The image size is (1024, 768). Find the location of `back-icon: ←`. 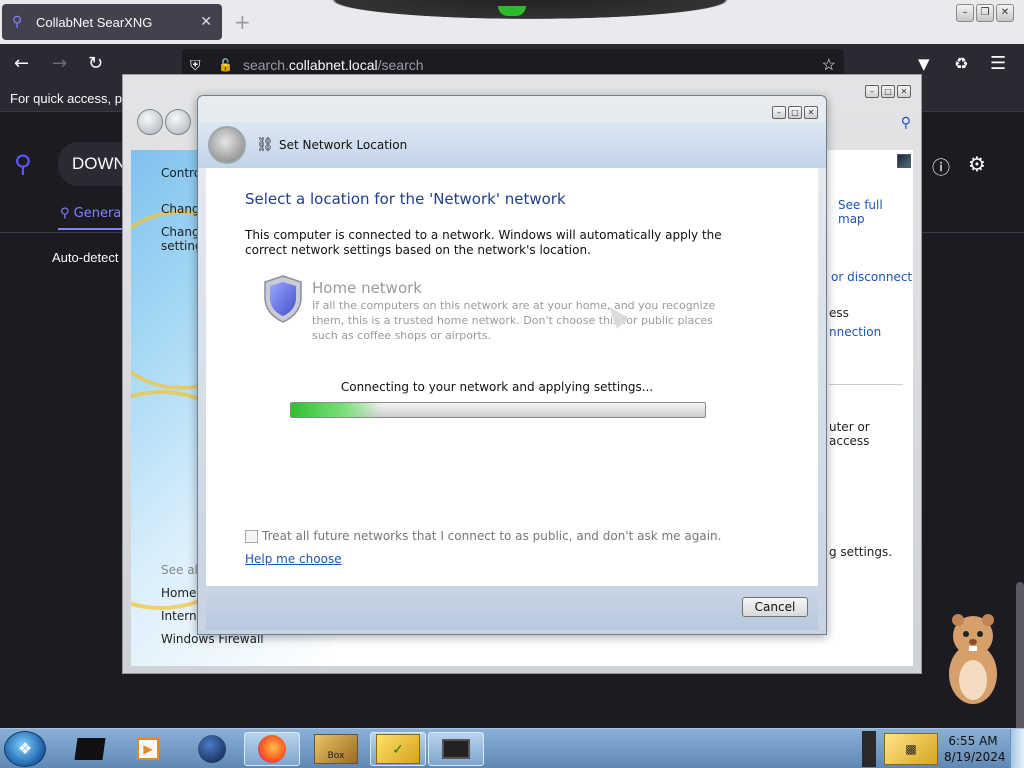

back-icon: ← is located at coordinates (21, 64).